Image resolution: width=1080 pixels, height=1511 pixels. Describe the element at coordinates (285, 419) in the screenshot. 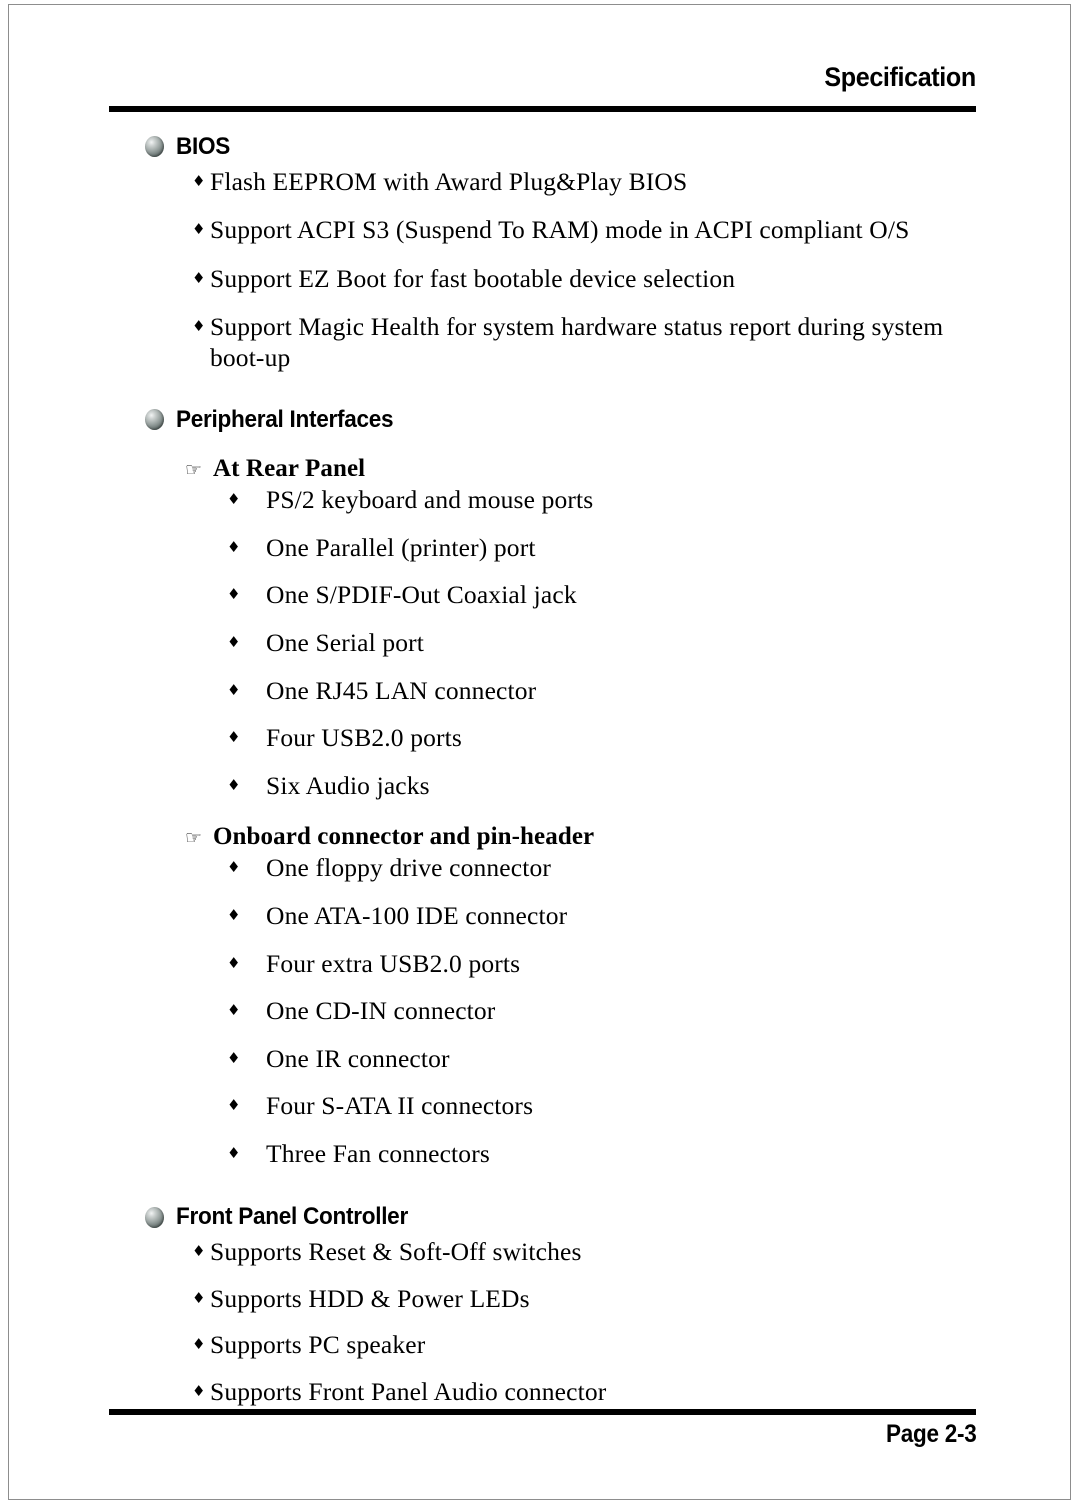

I see `section-peripheral-title: Peripheral Interfaces` at that location.